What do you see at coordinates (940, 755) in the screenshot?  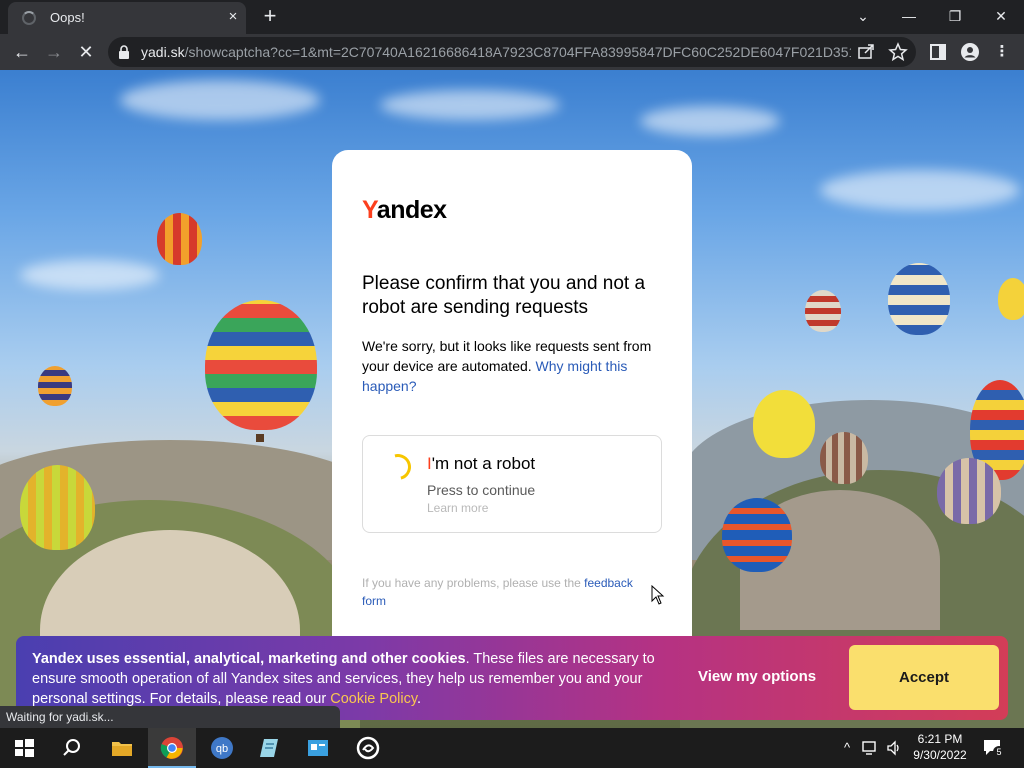 I see `clock-date: 9/30/2022` at bounding box center [940, 755].